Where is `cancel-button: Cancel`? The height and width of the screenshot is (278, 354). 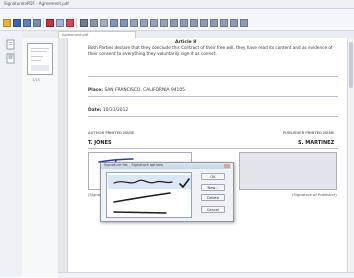 cancel-button: Cancel is located at coordinates (213, 209).